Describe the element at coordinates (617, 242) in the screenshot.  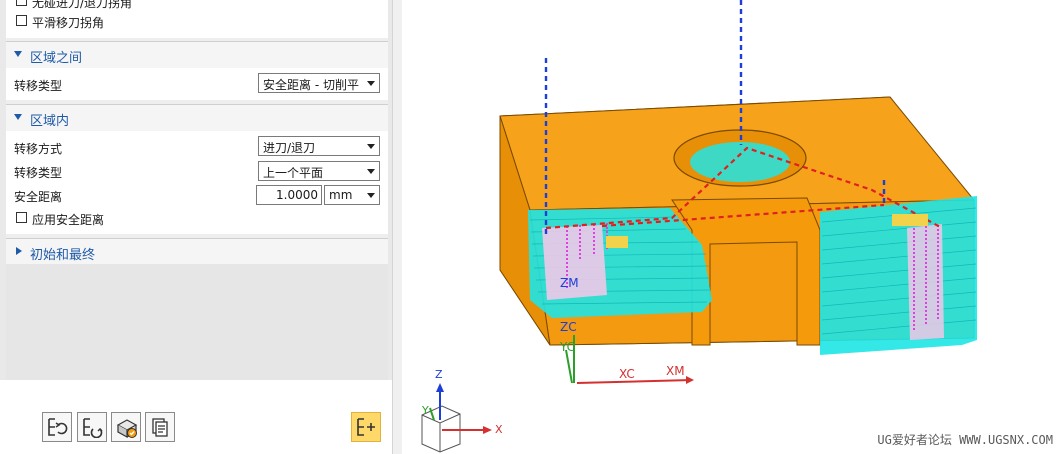
I see `left-tool-marker` at that location.